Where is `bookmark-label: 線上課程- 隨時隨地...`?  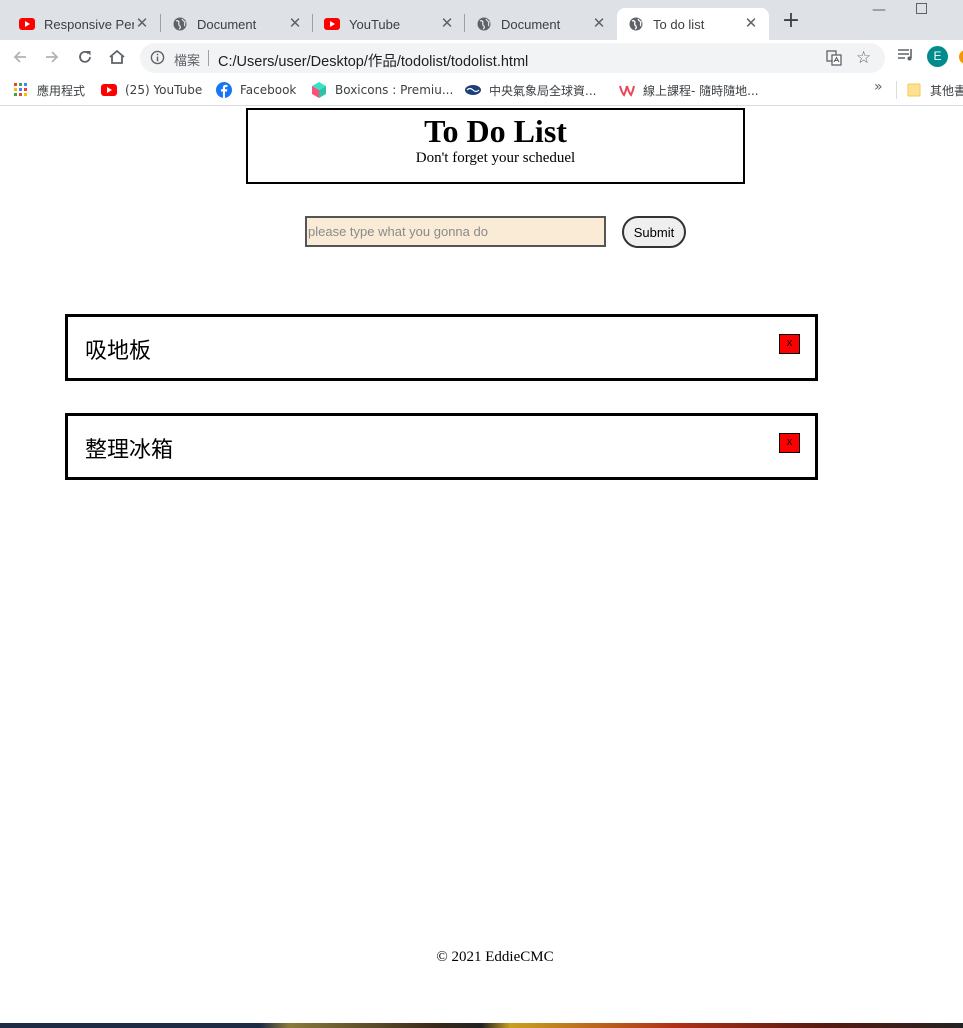 bookmark-label: 線上課程- 隨時隨地... is located at coordinates (701, 90).